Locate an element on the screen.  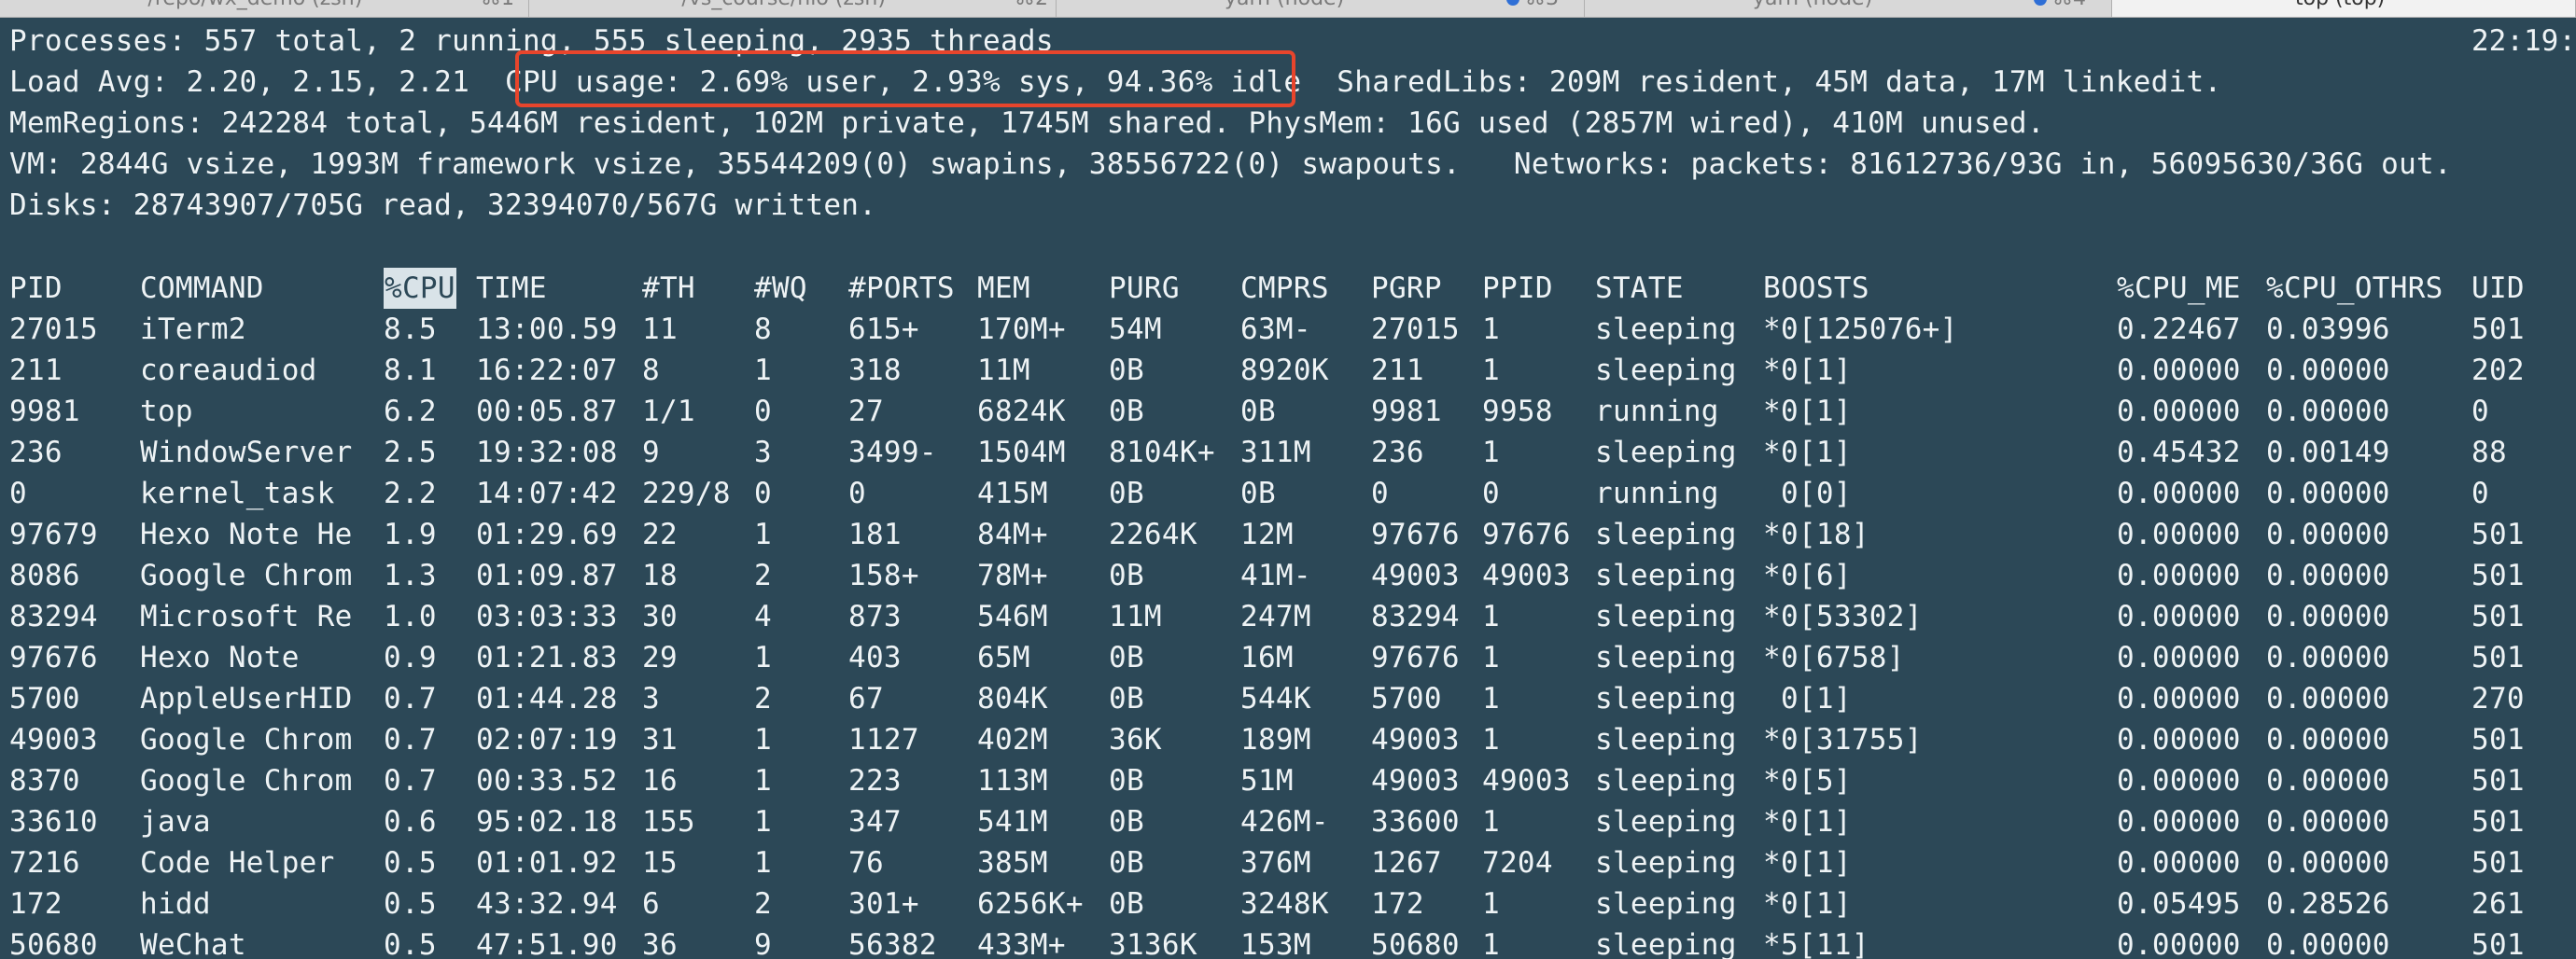
cell-pid: 0 is located at coordinates (18, 493).